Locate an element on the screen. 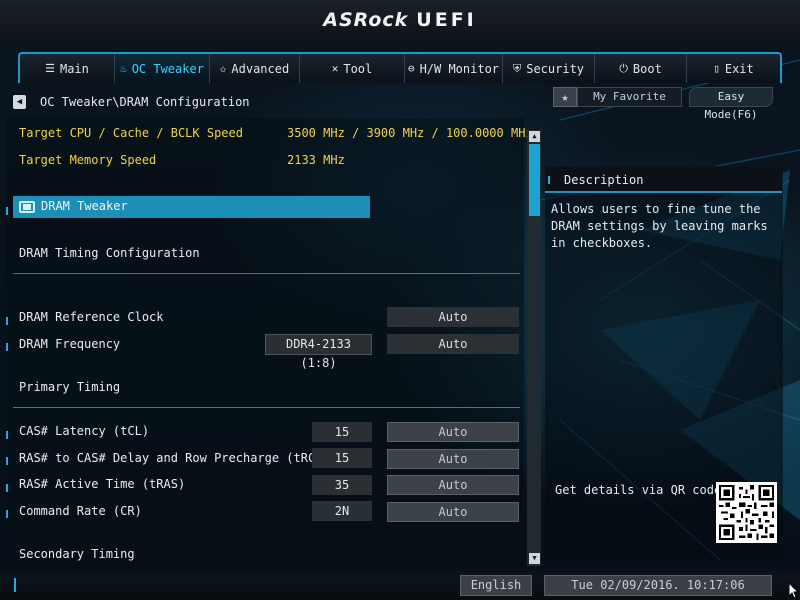 The height and width of the screenshot is (600, 800). target-memory-label: Target Memory Speed is located at coordinates (88, 160).